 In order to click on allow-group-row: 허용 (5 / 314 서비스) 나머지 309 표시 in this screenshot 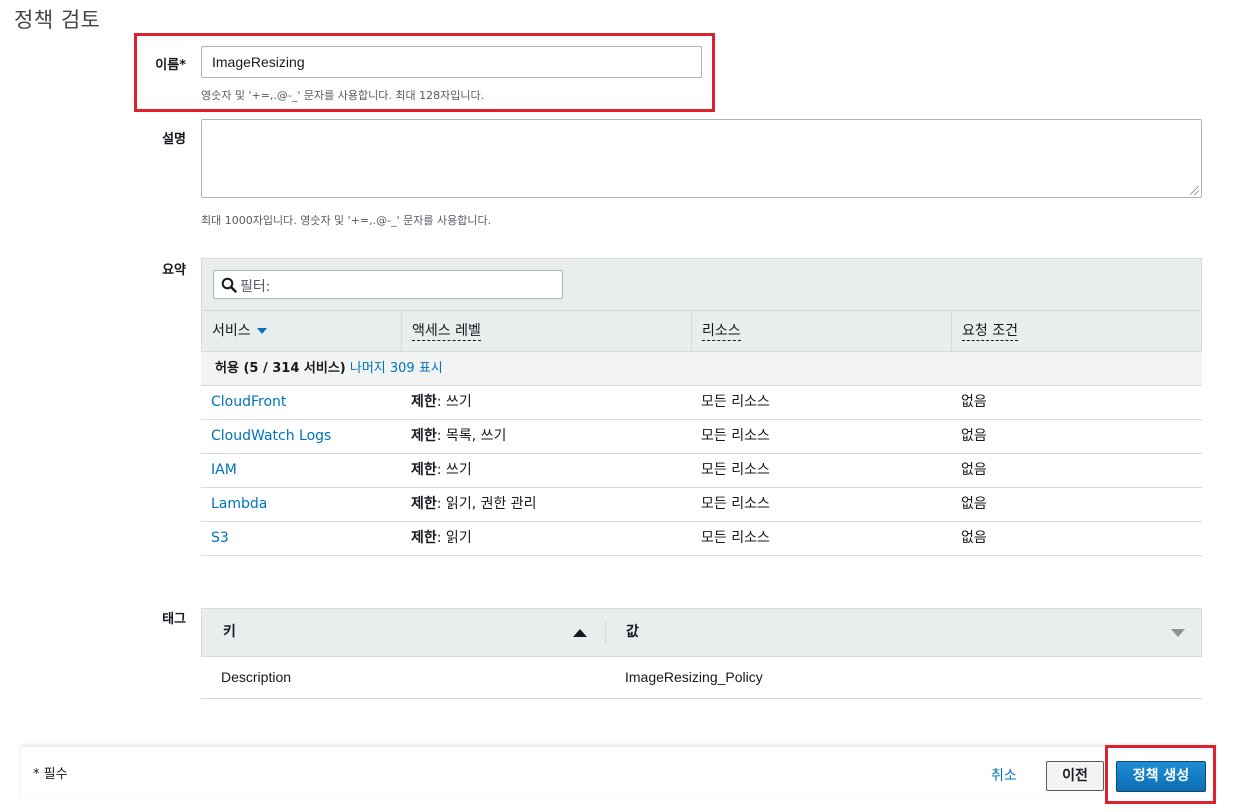, I will do `click(701, 369)`.